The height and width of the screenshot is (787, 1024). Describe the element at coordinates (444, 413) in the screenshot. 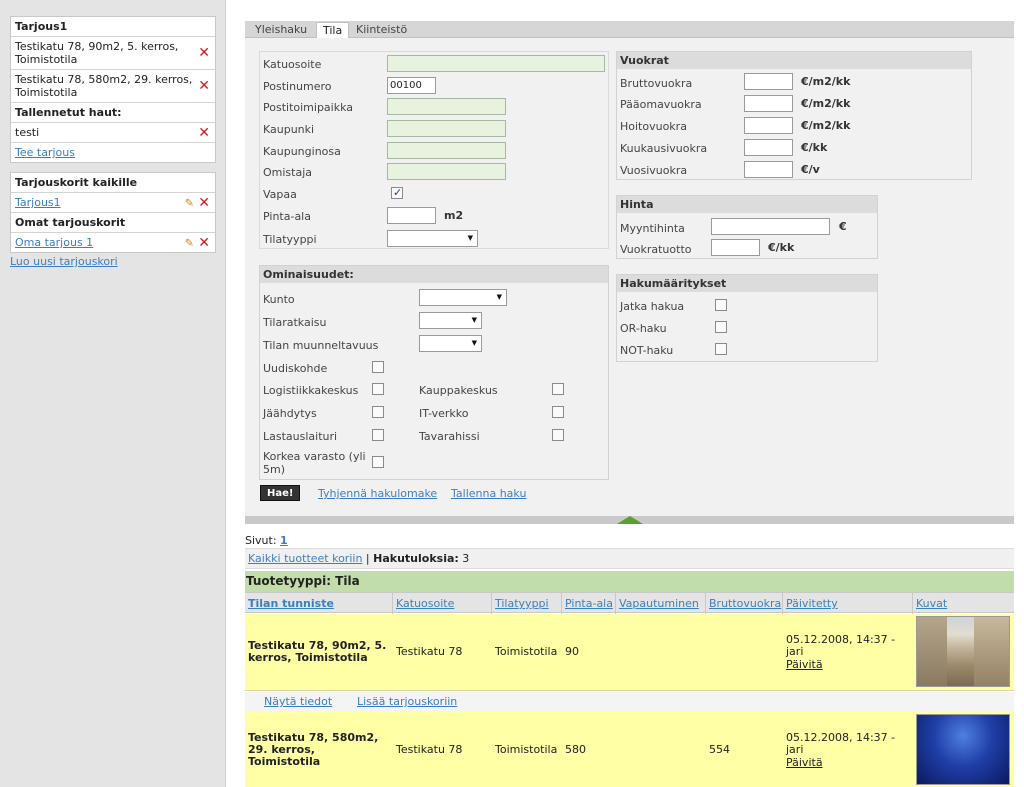

I see `it-network-label: IT-verkko` at that location.